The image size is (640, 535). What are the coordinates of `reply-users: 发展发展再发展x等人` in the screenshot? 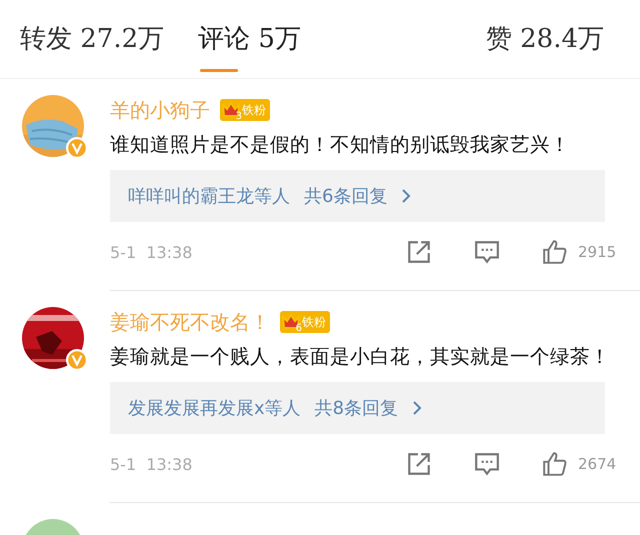 It's located at (214, 408).